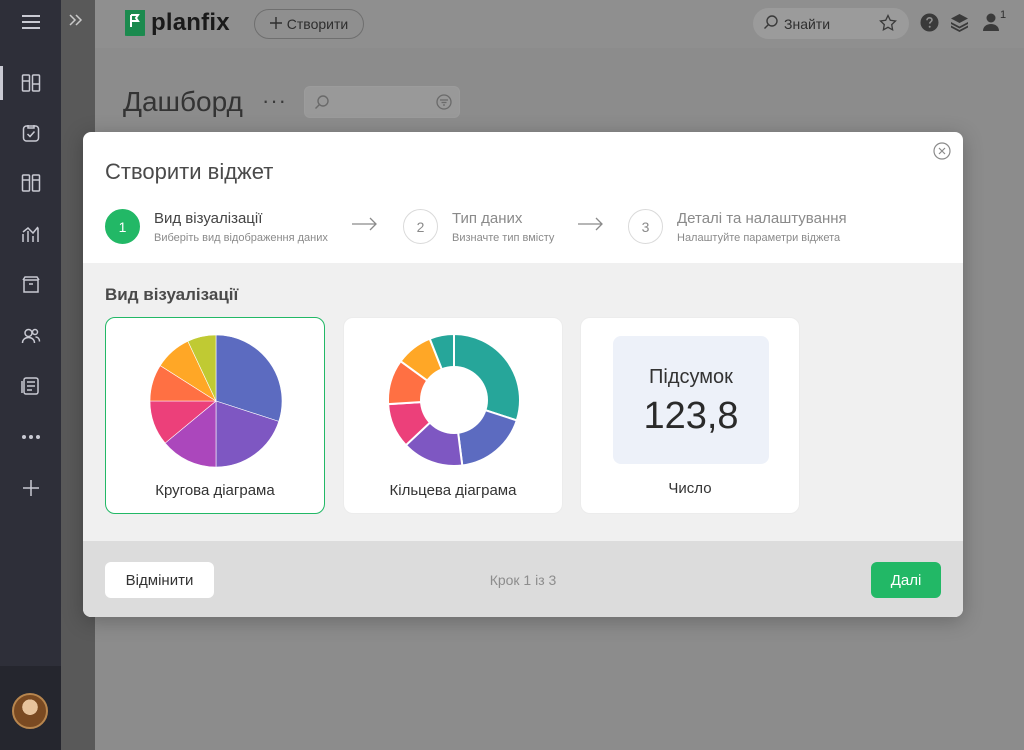 The width and height of the screenshot is (1024, 750). What do you see at coordinates (172, 294) in the screenshot?
I see `section-label: Вид візуалізації` at bounding box center [172, 294].